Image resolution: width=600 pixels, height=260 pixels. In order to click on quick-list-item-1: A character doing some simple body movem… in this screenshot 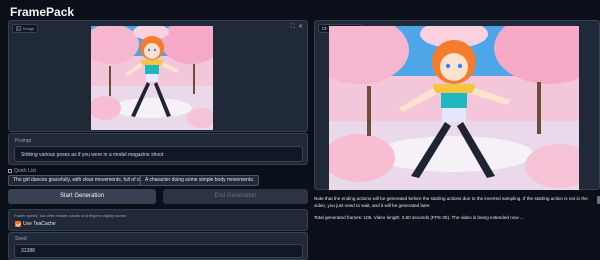, I will do `click(200, 180)`.